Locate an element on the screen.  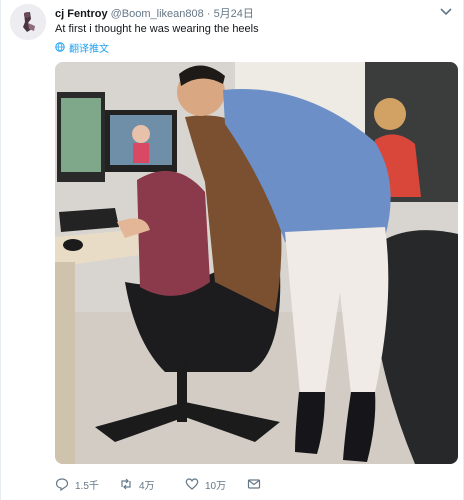
heart-icon is located at coordinates (192, 484).